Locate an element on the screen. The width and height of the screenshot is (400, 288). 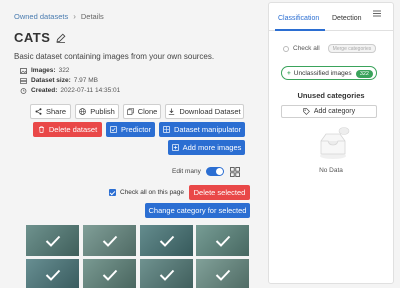
add-more-images-label: Add more images is located at coordinates (212, 147).